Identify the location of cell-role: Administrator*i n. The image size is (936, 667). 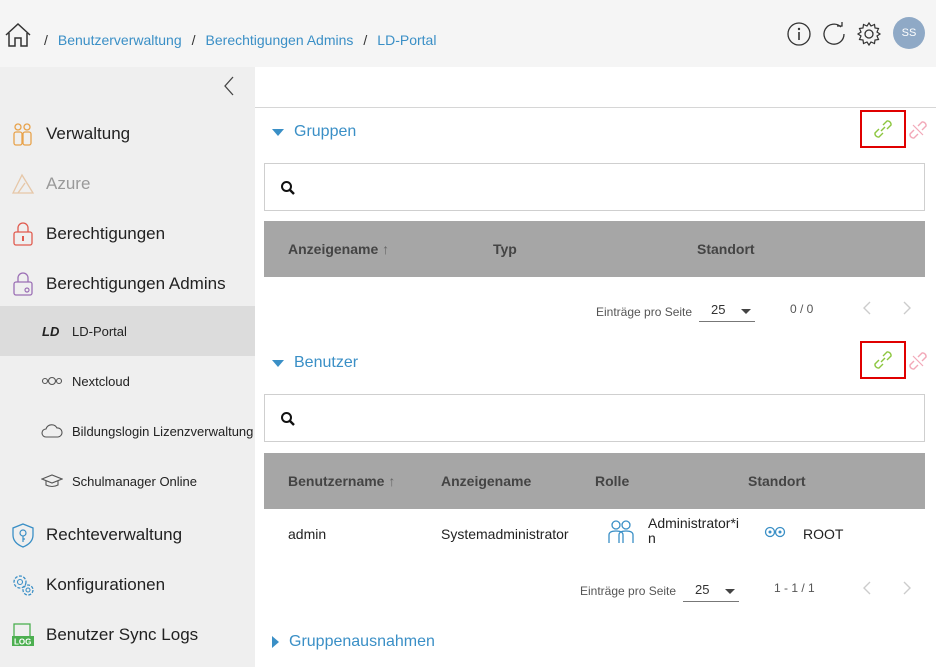
(694, 530).